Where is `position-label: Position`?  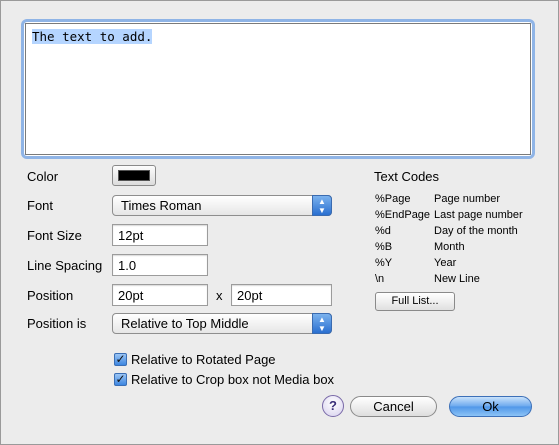
position-label: Position is located at coordinates (50, 295).